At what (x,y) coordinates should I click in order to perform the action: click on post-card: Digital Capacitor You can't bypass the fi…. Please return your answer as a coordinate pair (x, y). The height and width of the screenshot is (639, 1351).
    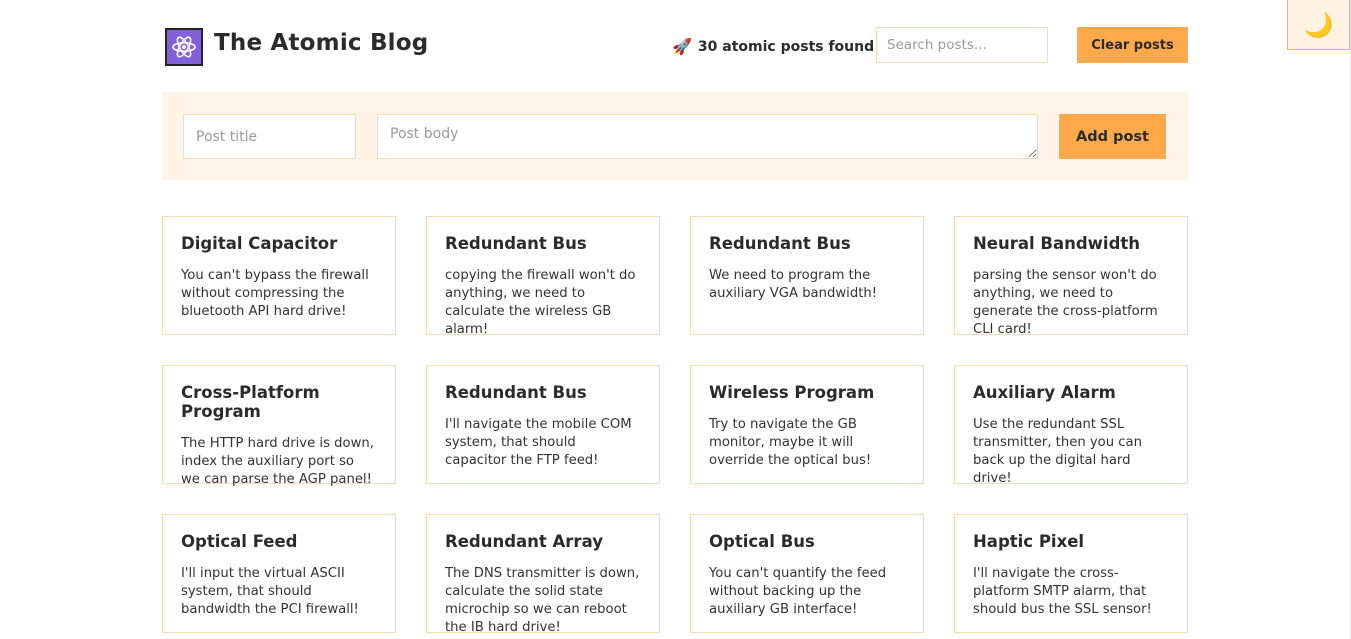
    Looking at the image, I should click on (279, 275).